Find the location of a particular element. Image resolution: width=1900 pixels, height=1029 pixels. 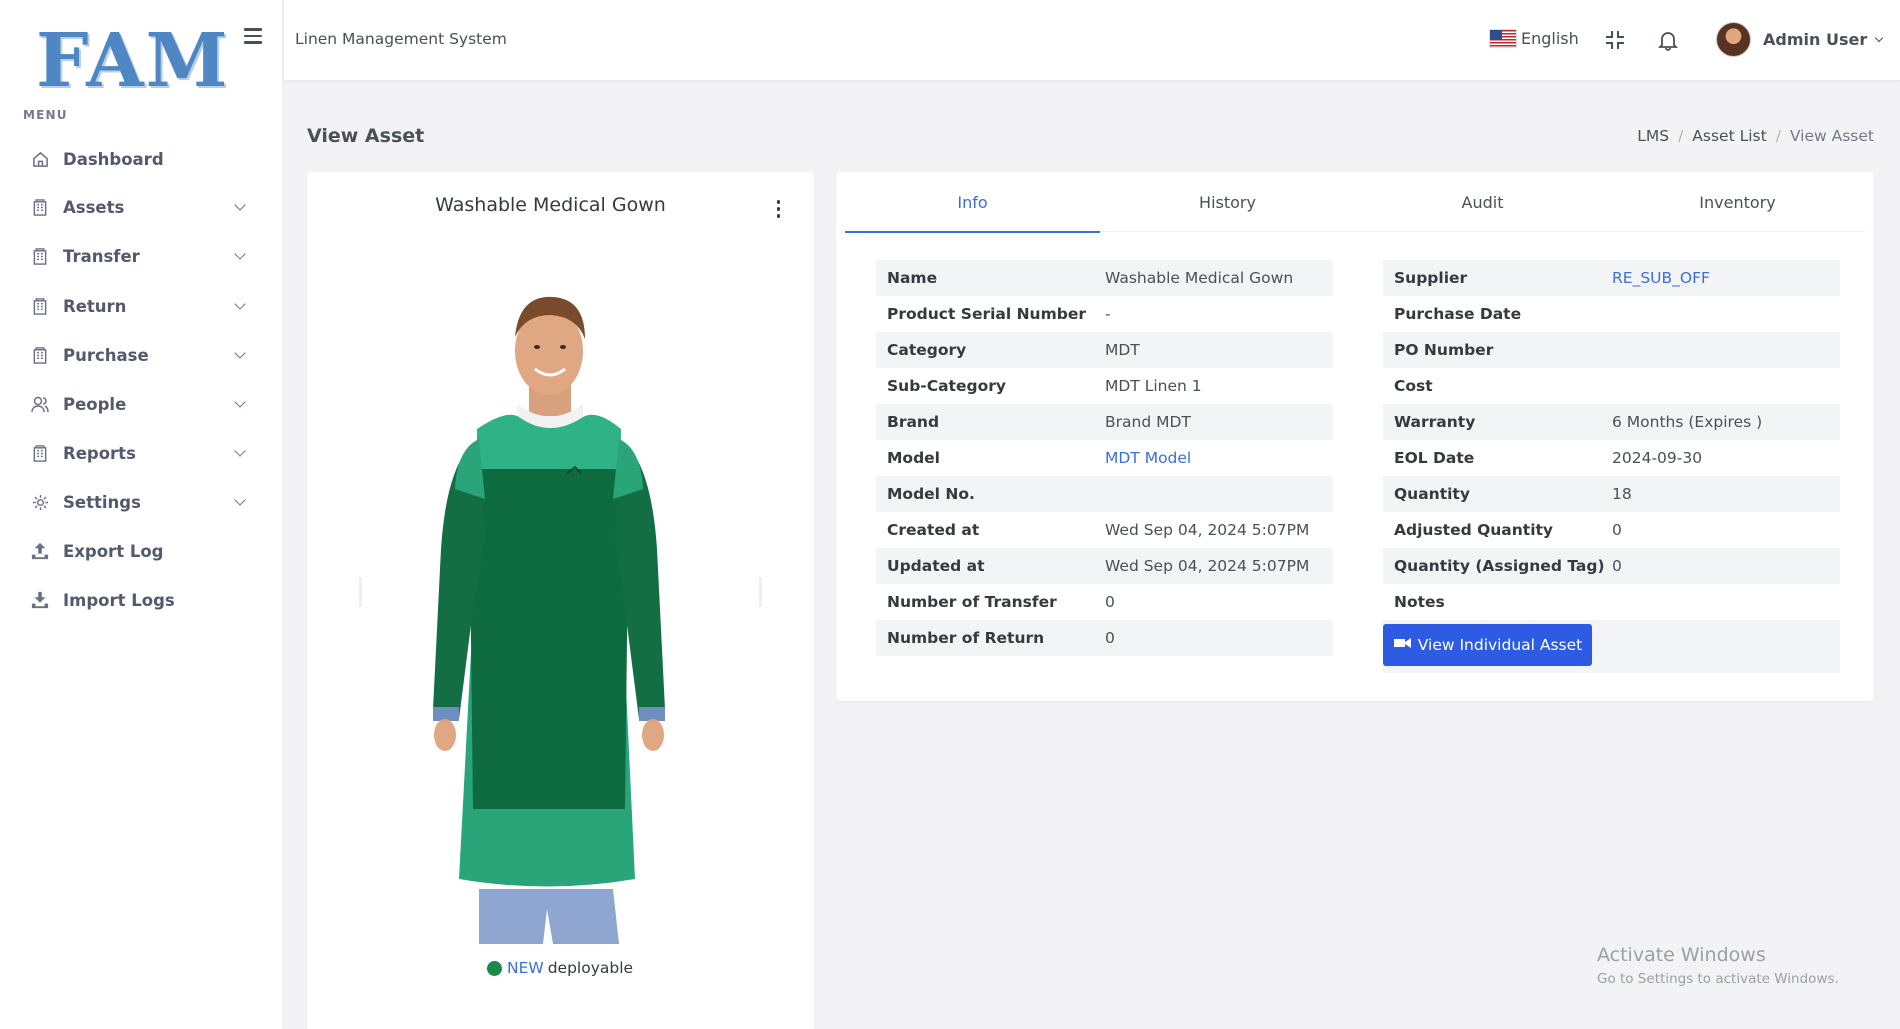

info-value-link: RE_SUB_OFF is located at coordinates (1661, 278).